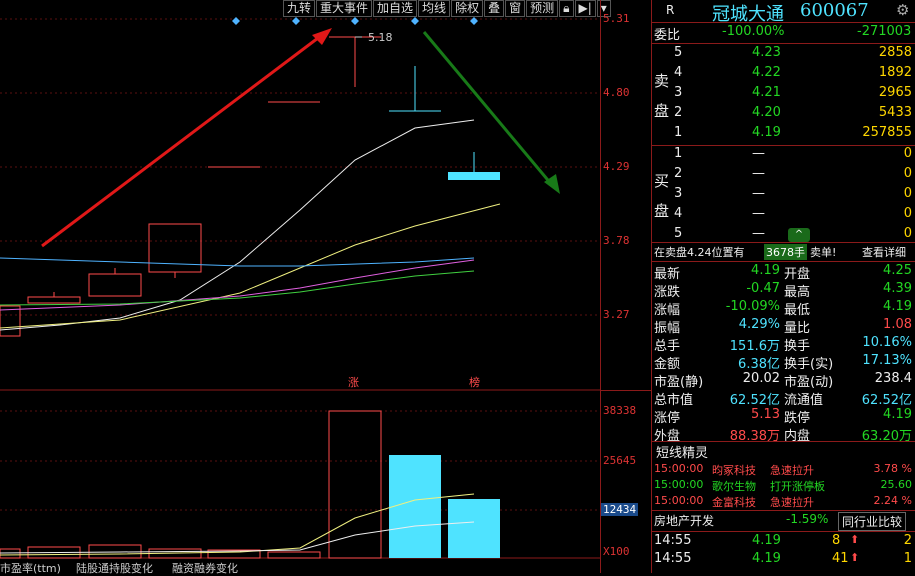  Describe the element at coordinates (783, 74) in the screenshot. I see `ask-row-4: 4 4.22 1892` at that location.